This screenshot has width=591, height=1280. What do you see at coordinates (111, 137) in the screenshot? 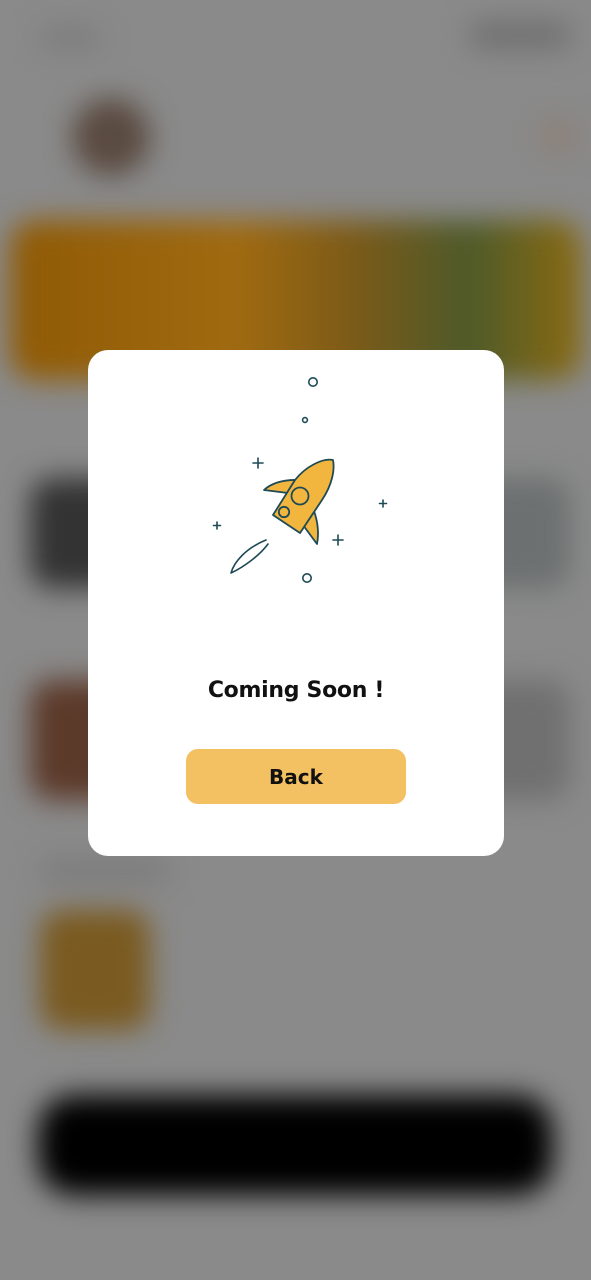
I see `avatar` at bounding box center [111, 137].